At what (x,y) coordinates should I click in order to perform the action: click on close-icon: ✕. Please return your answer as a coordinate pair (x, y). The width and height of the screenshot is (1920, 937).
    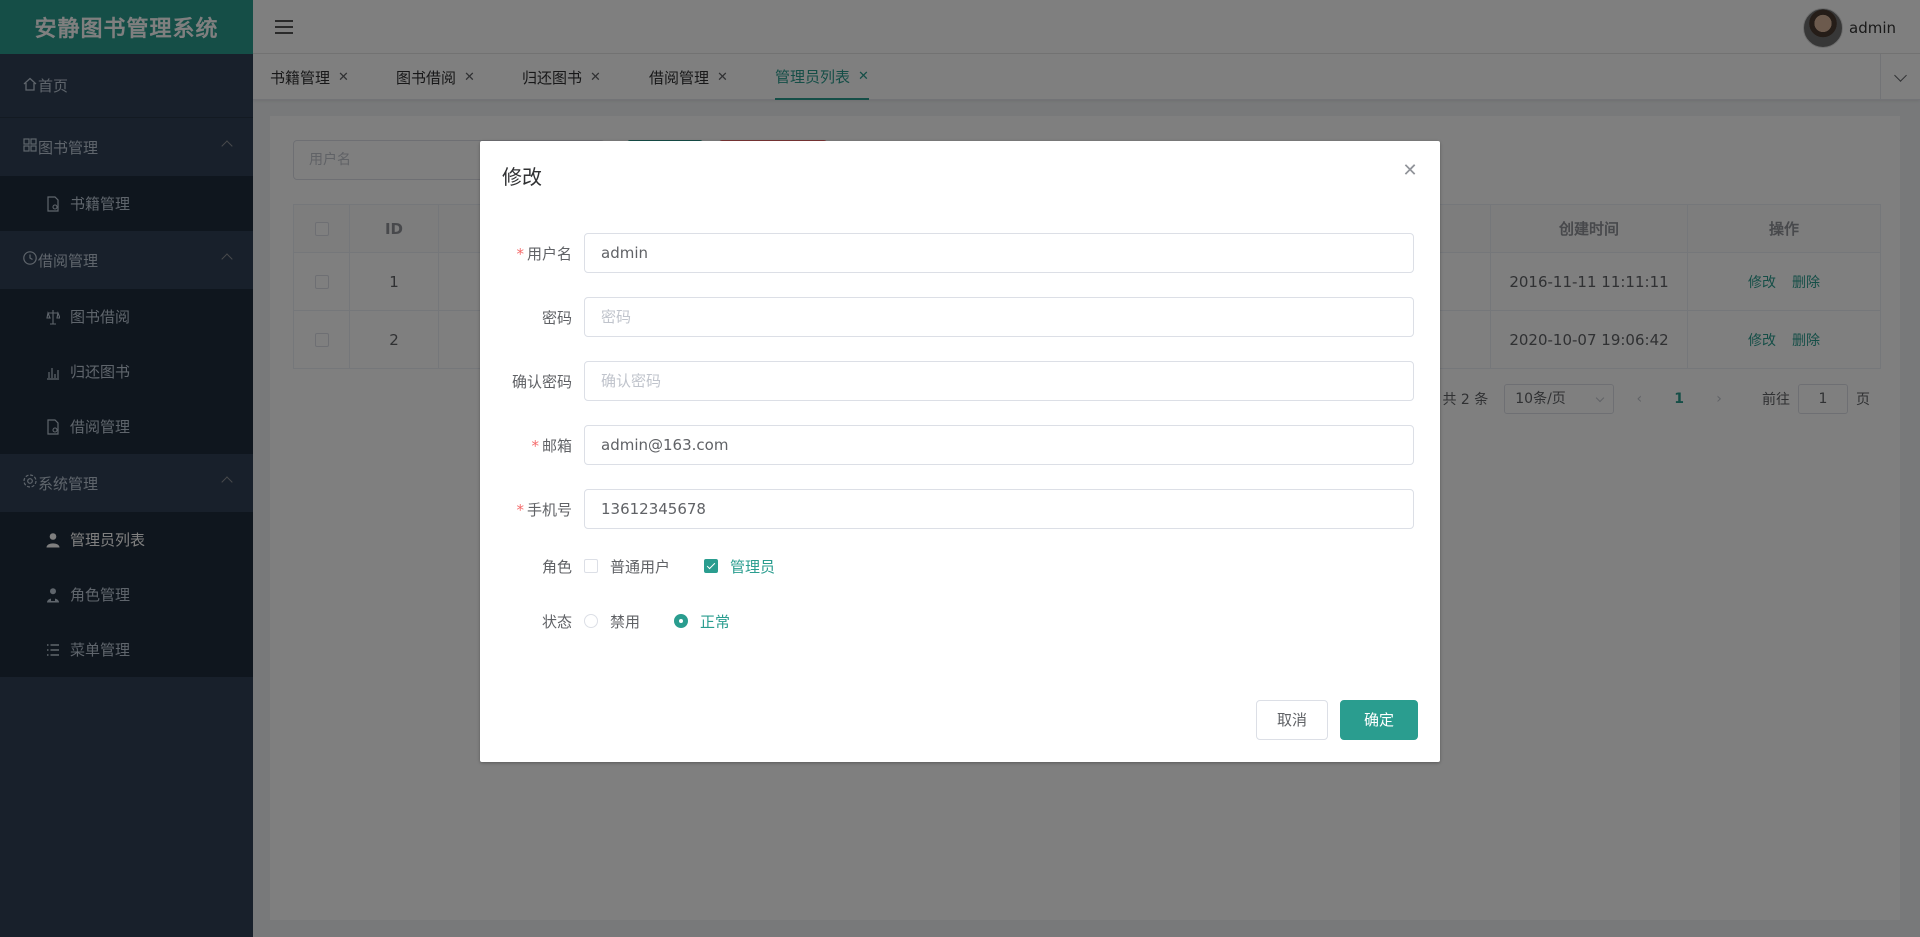
    Looking at the image, I should click on (1410, 171).